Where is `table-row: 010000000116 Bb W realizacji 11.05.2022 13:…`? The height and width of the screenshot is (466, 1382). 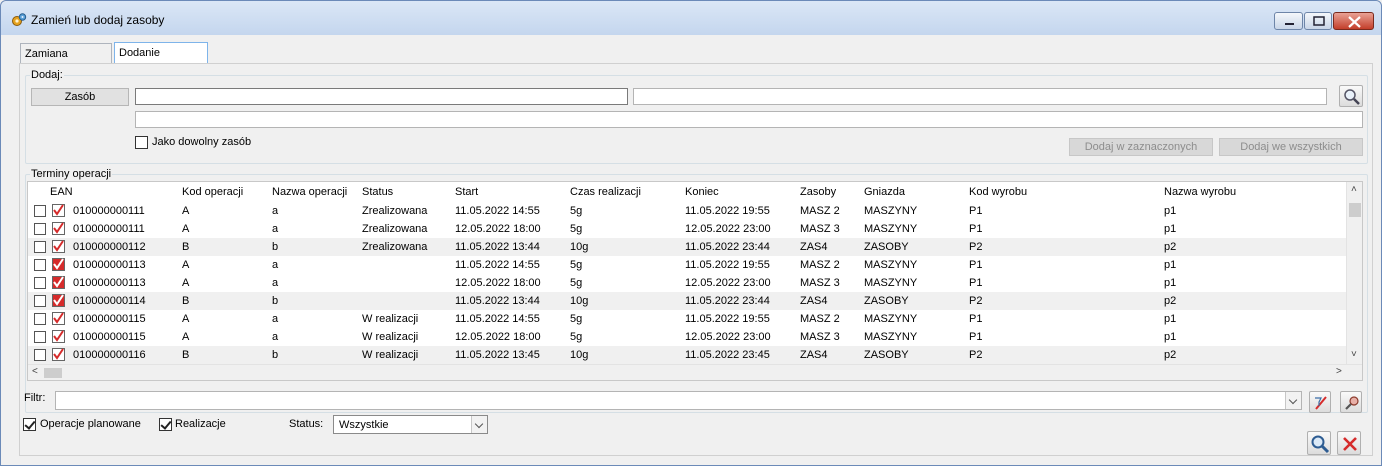 table-row: 010000000116 Bb W realizacji 11.05.2022 13:… is located at coordinates (688, 355).